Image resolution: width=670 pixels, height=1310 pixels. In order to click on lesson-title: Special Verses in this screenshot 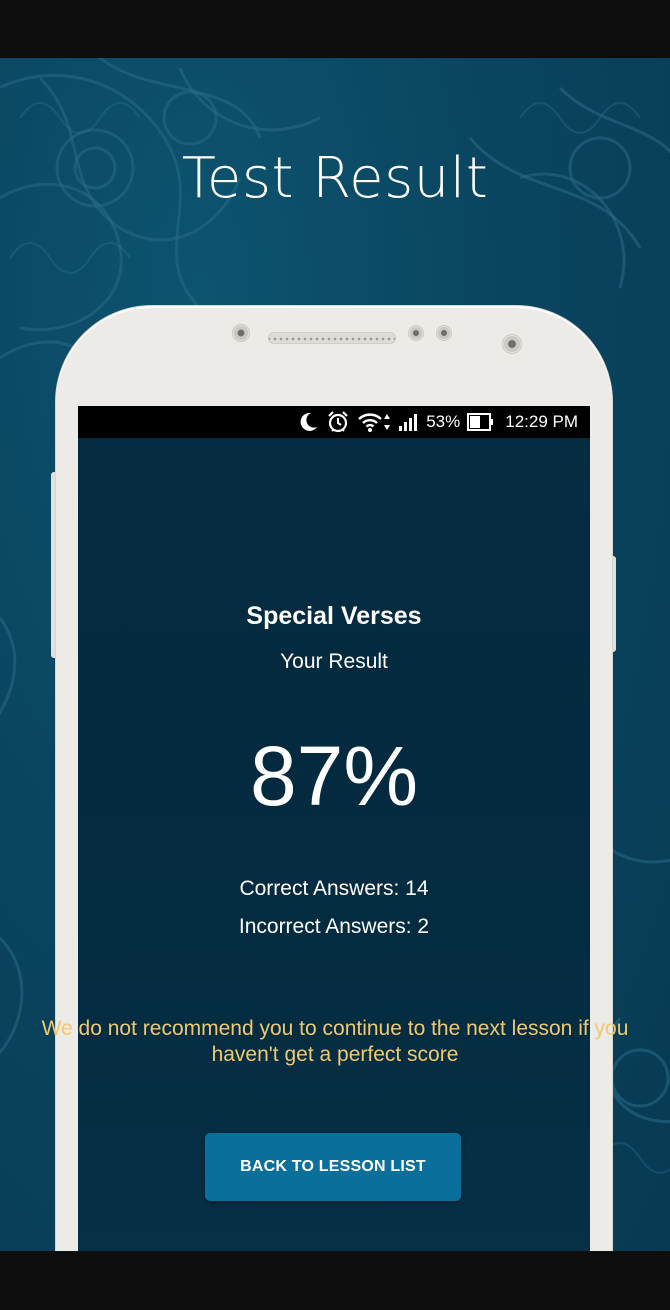, I will do `click(334, 616)`.